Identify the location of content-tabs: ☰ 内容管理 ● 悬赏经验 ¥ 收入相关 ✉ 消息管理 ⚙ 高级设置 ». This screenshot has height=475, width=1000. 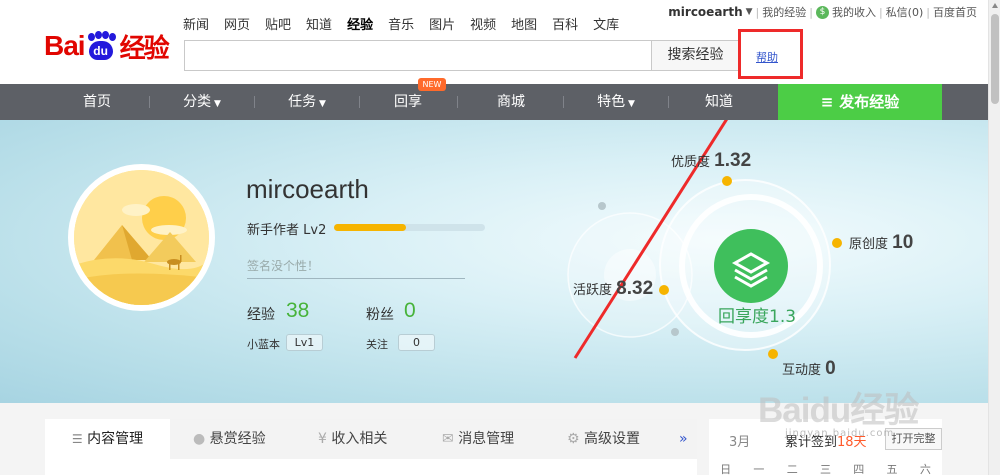
(371, 447).